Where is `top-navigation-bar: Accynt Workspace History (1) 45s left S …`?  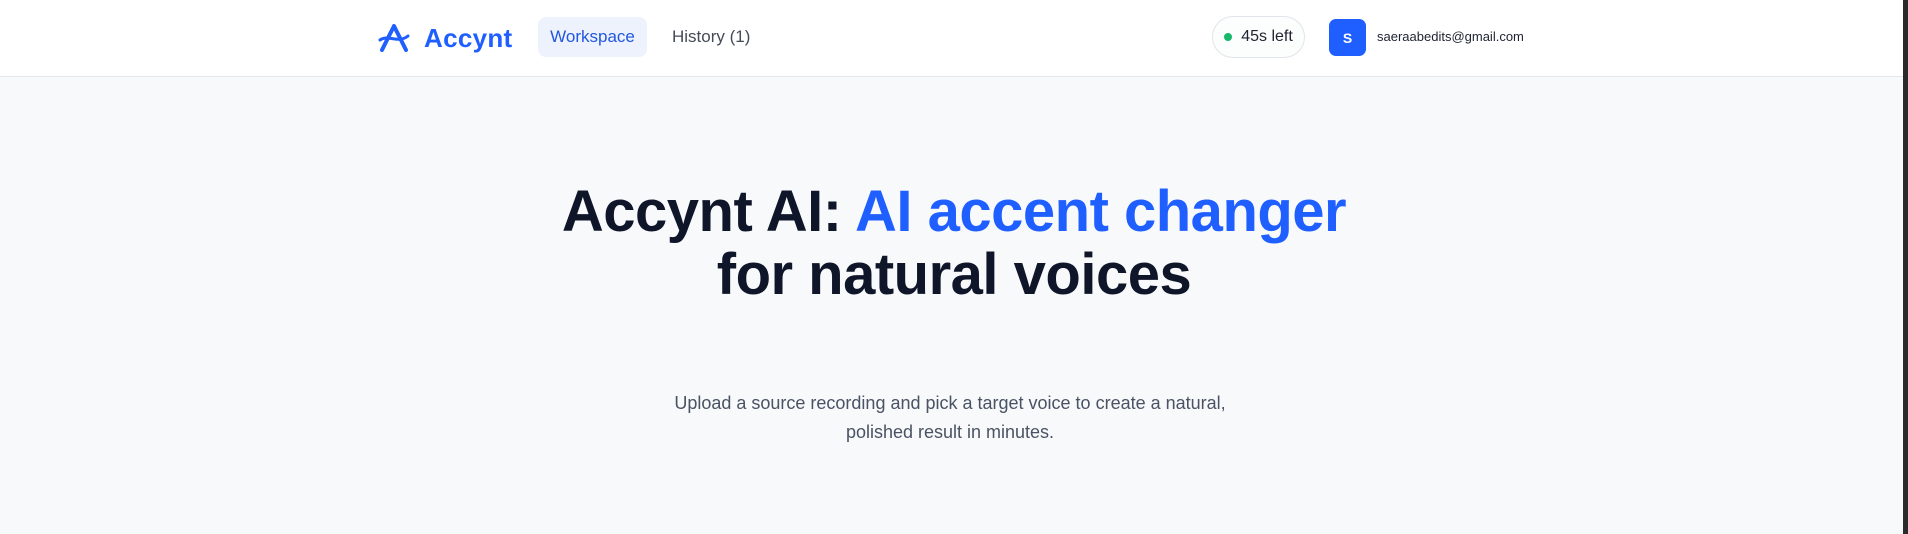
top-navigation-bar: Accynt Workspace History (1) 45s left S … is located at coordinates (951, 38).